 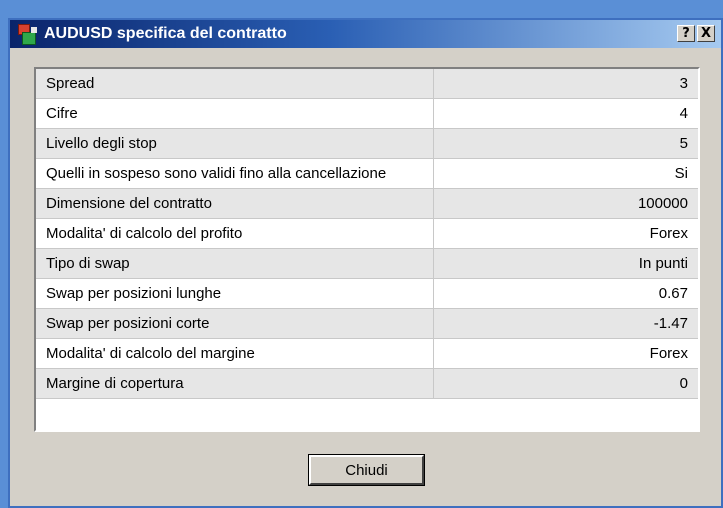 I want to click on list-item: Swap per posizioni corte -1.47, so click(x=367, y=324).